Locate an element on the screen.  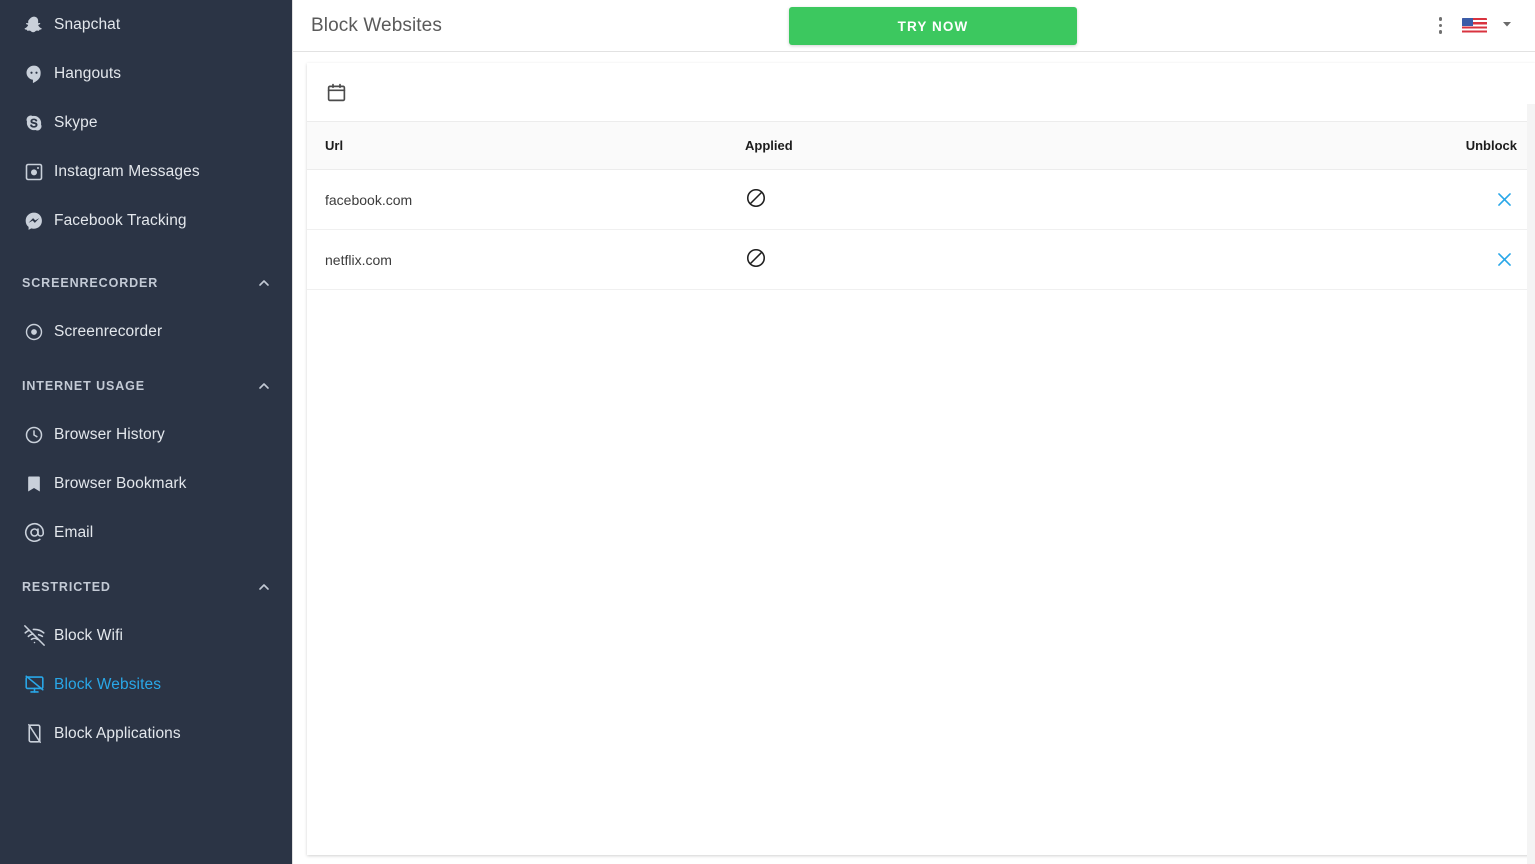
sidebar-item-label: Block Applications is located at coordinates (117, 733).